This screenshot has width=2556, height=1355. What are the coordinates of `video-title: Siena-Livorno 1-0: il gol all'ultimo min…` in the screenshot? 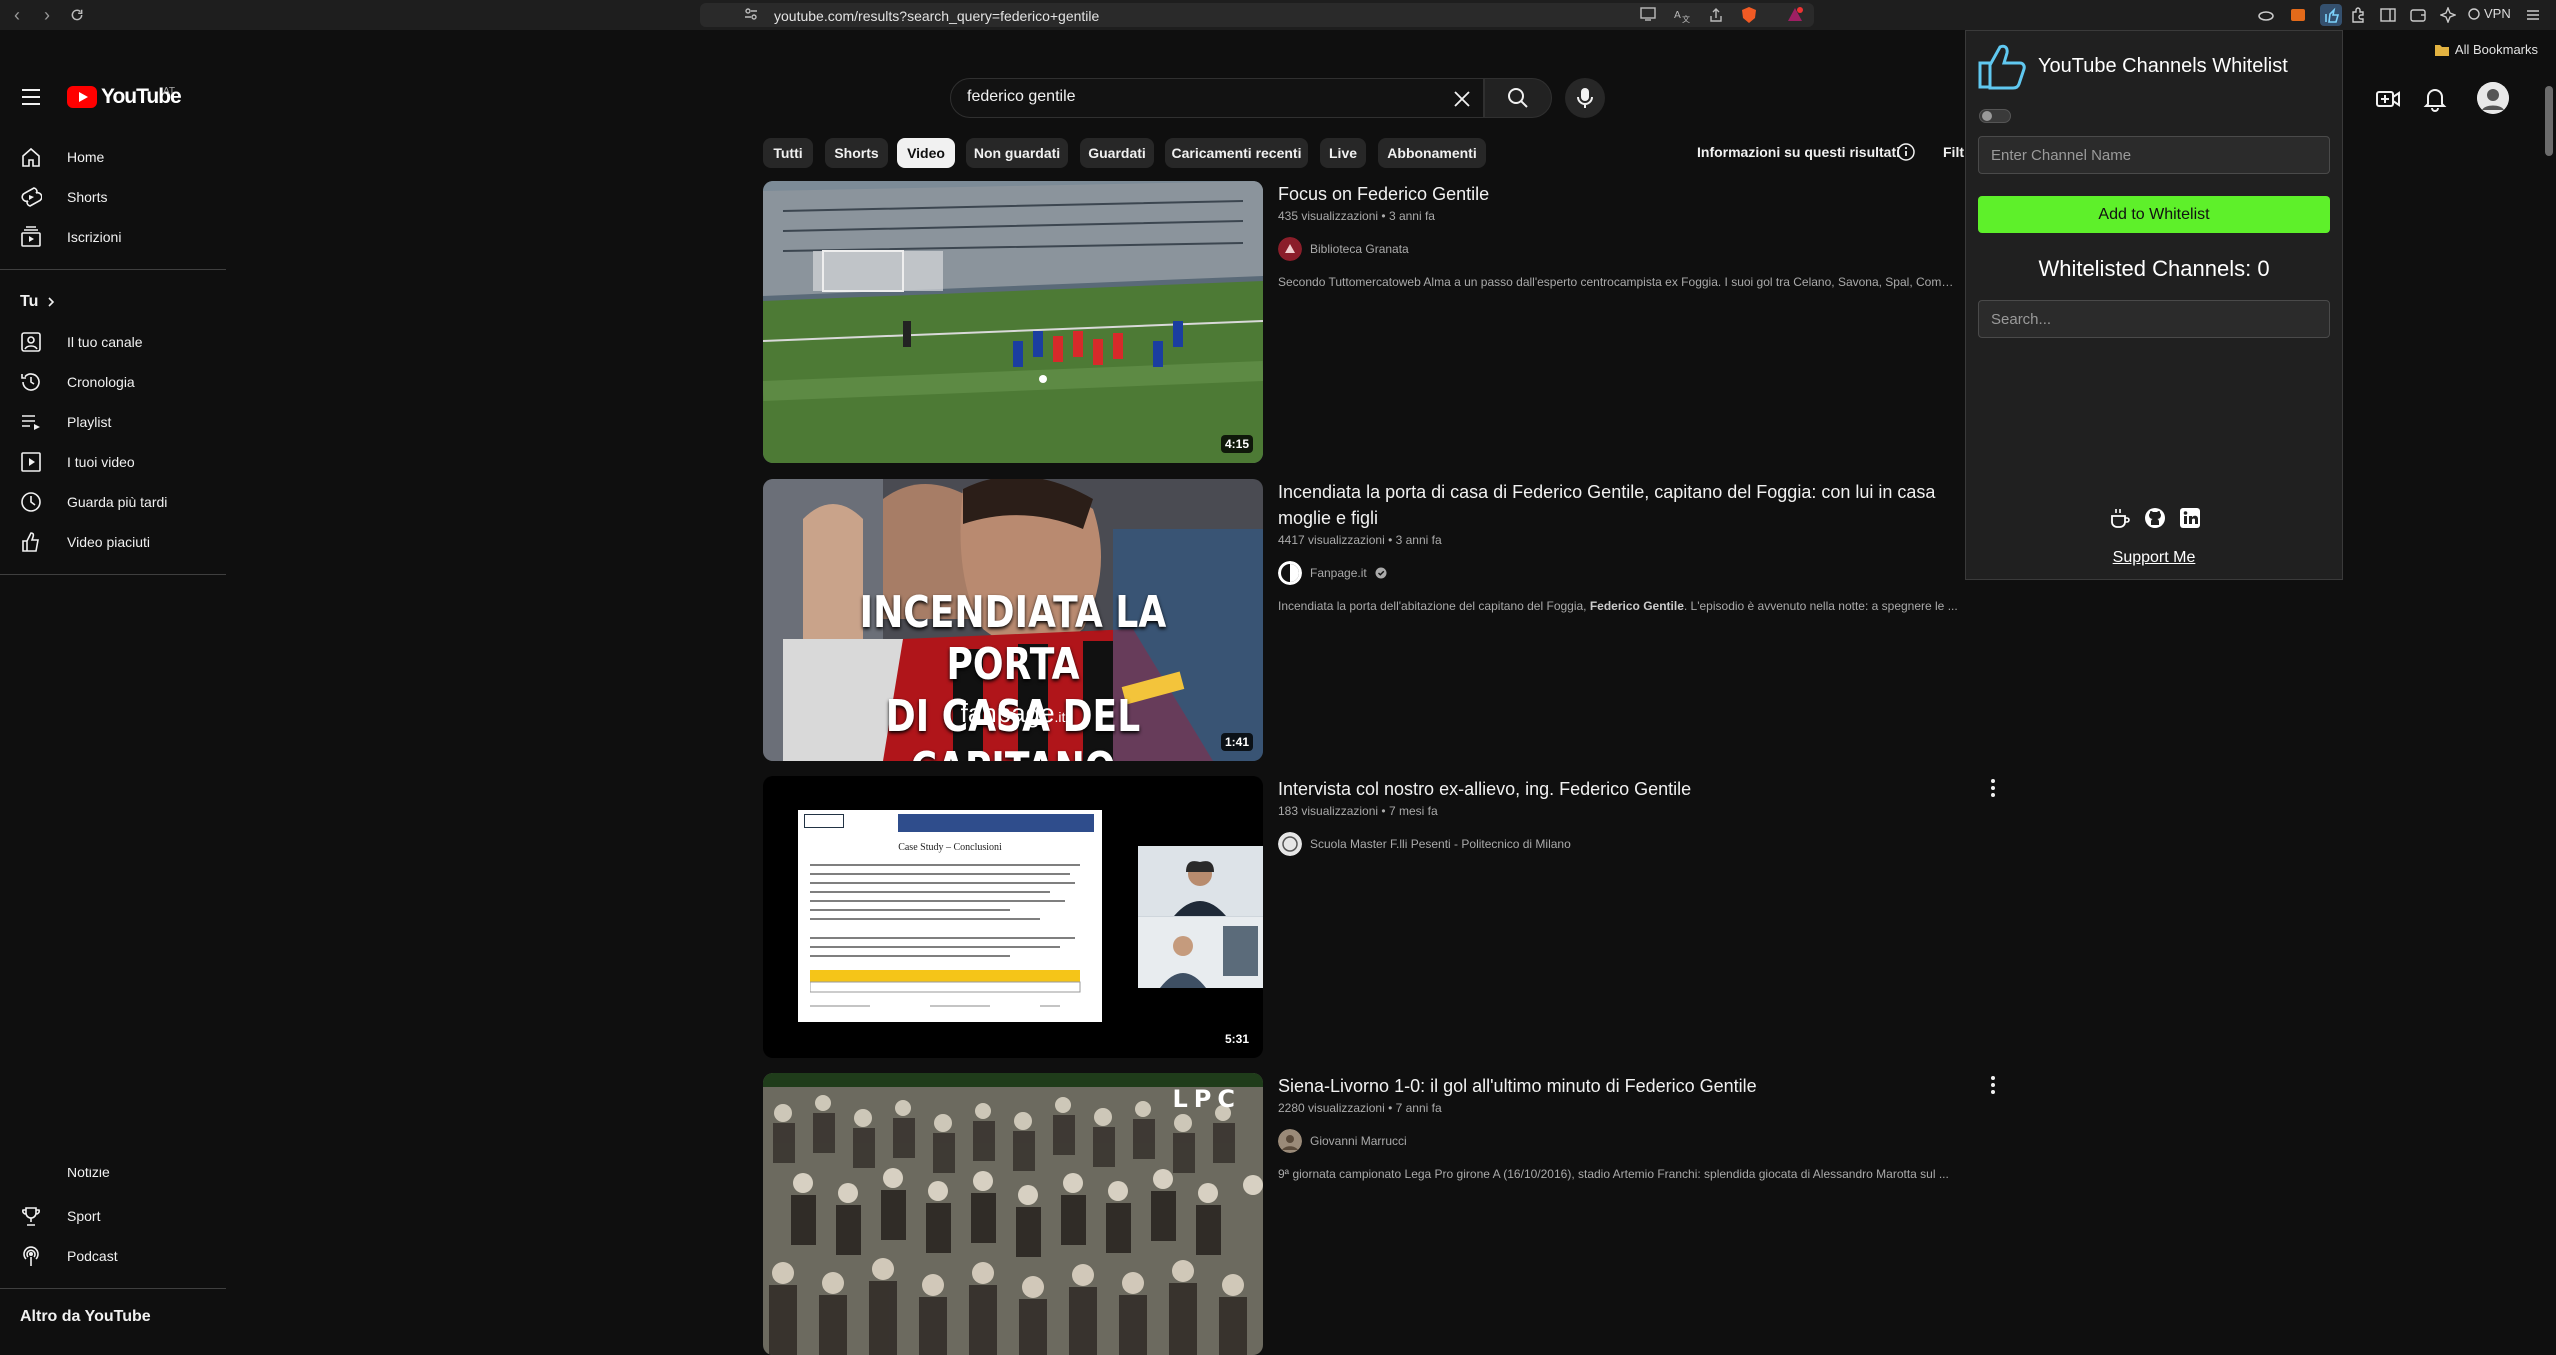 It's located at (1618, 1086).